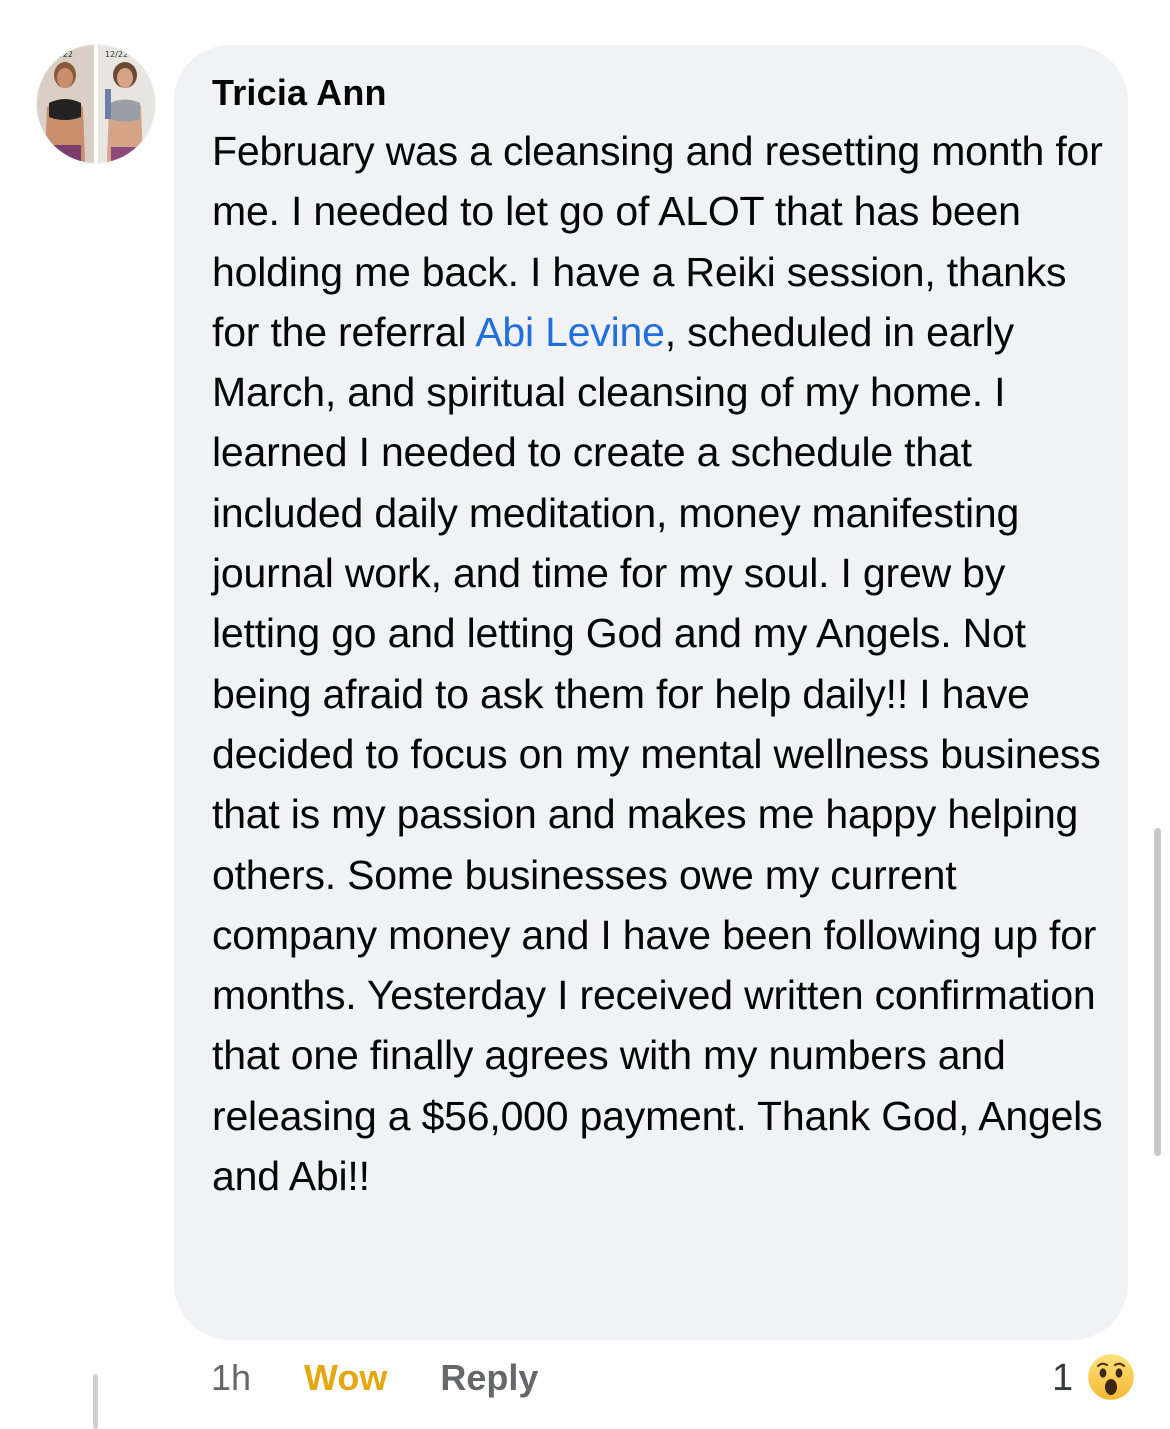 The width and height of the screenshot is (1170, 1429). What do you see at coordinates (1062, 1378) in the screenshot?
I see `reaction-count: 1` at bounding box center [1062, 1378].